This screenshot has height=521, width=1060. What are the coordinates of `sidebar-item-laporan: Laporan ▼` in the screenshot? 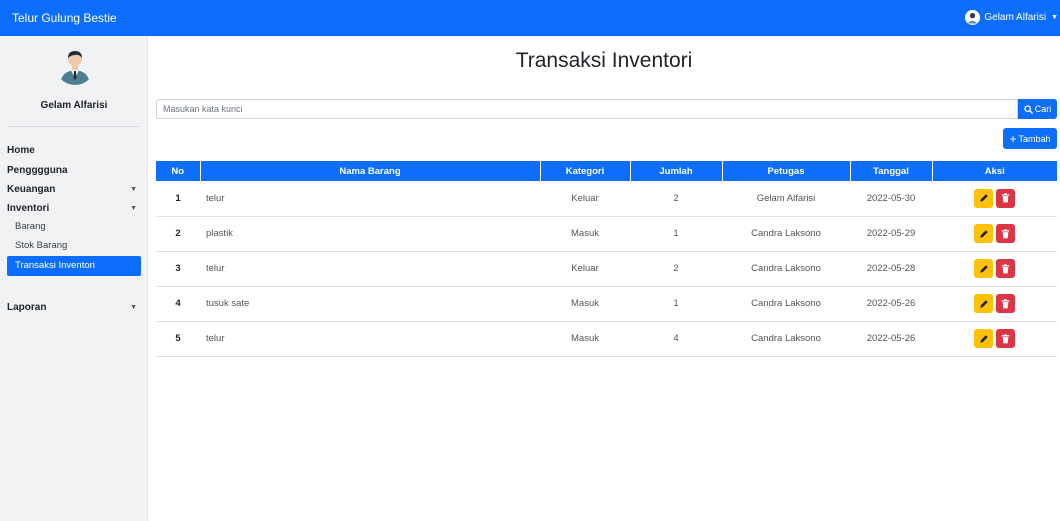 It's located at (74, 308).